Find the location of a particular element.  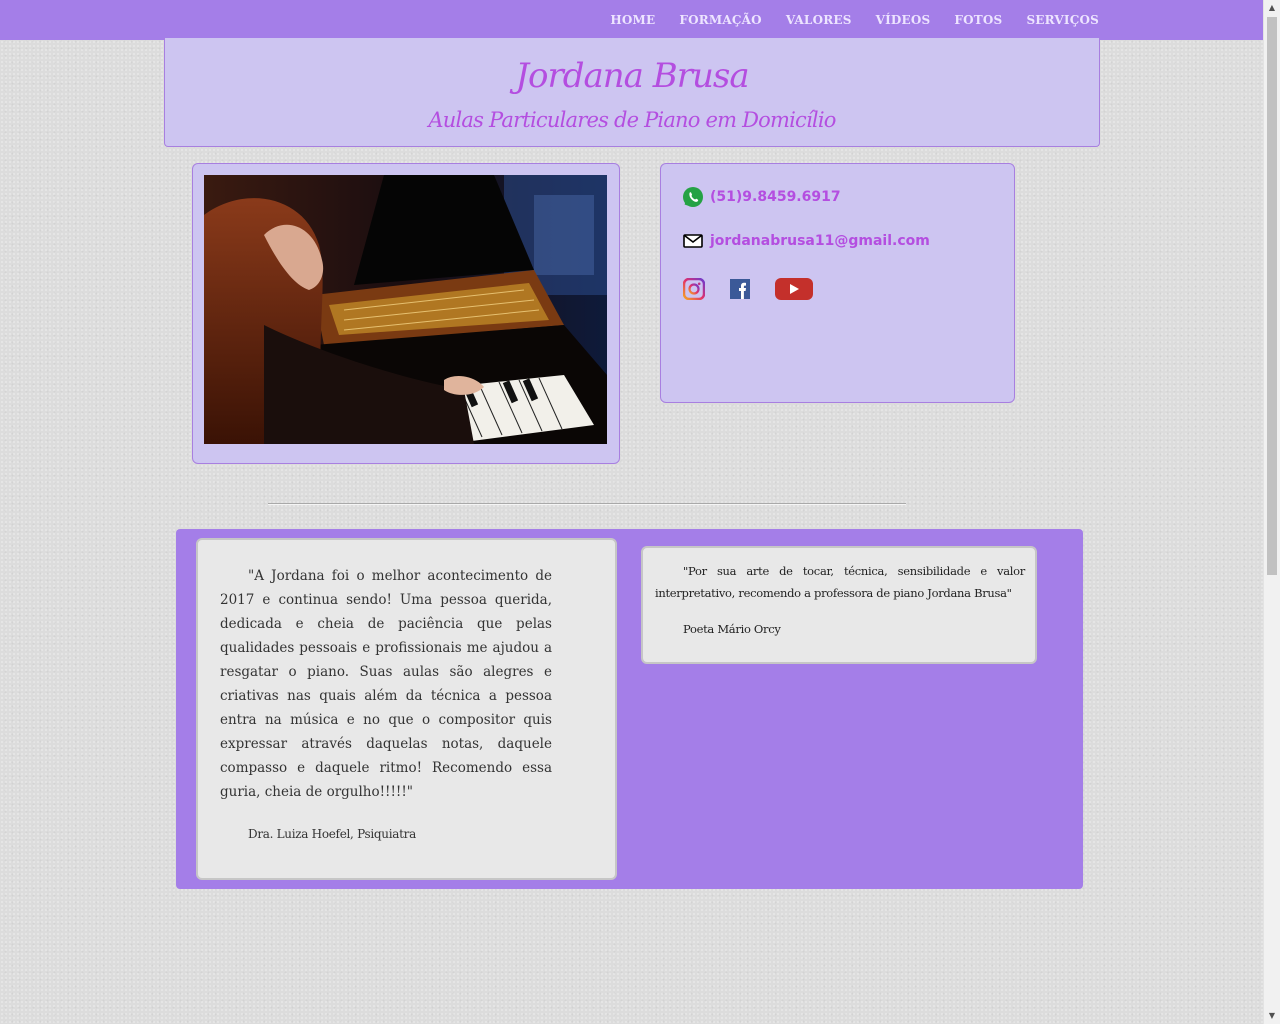

mail-icon is located at coordinates (693, 241).